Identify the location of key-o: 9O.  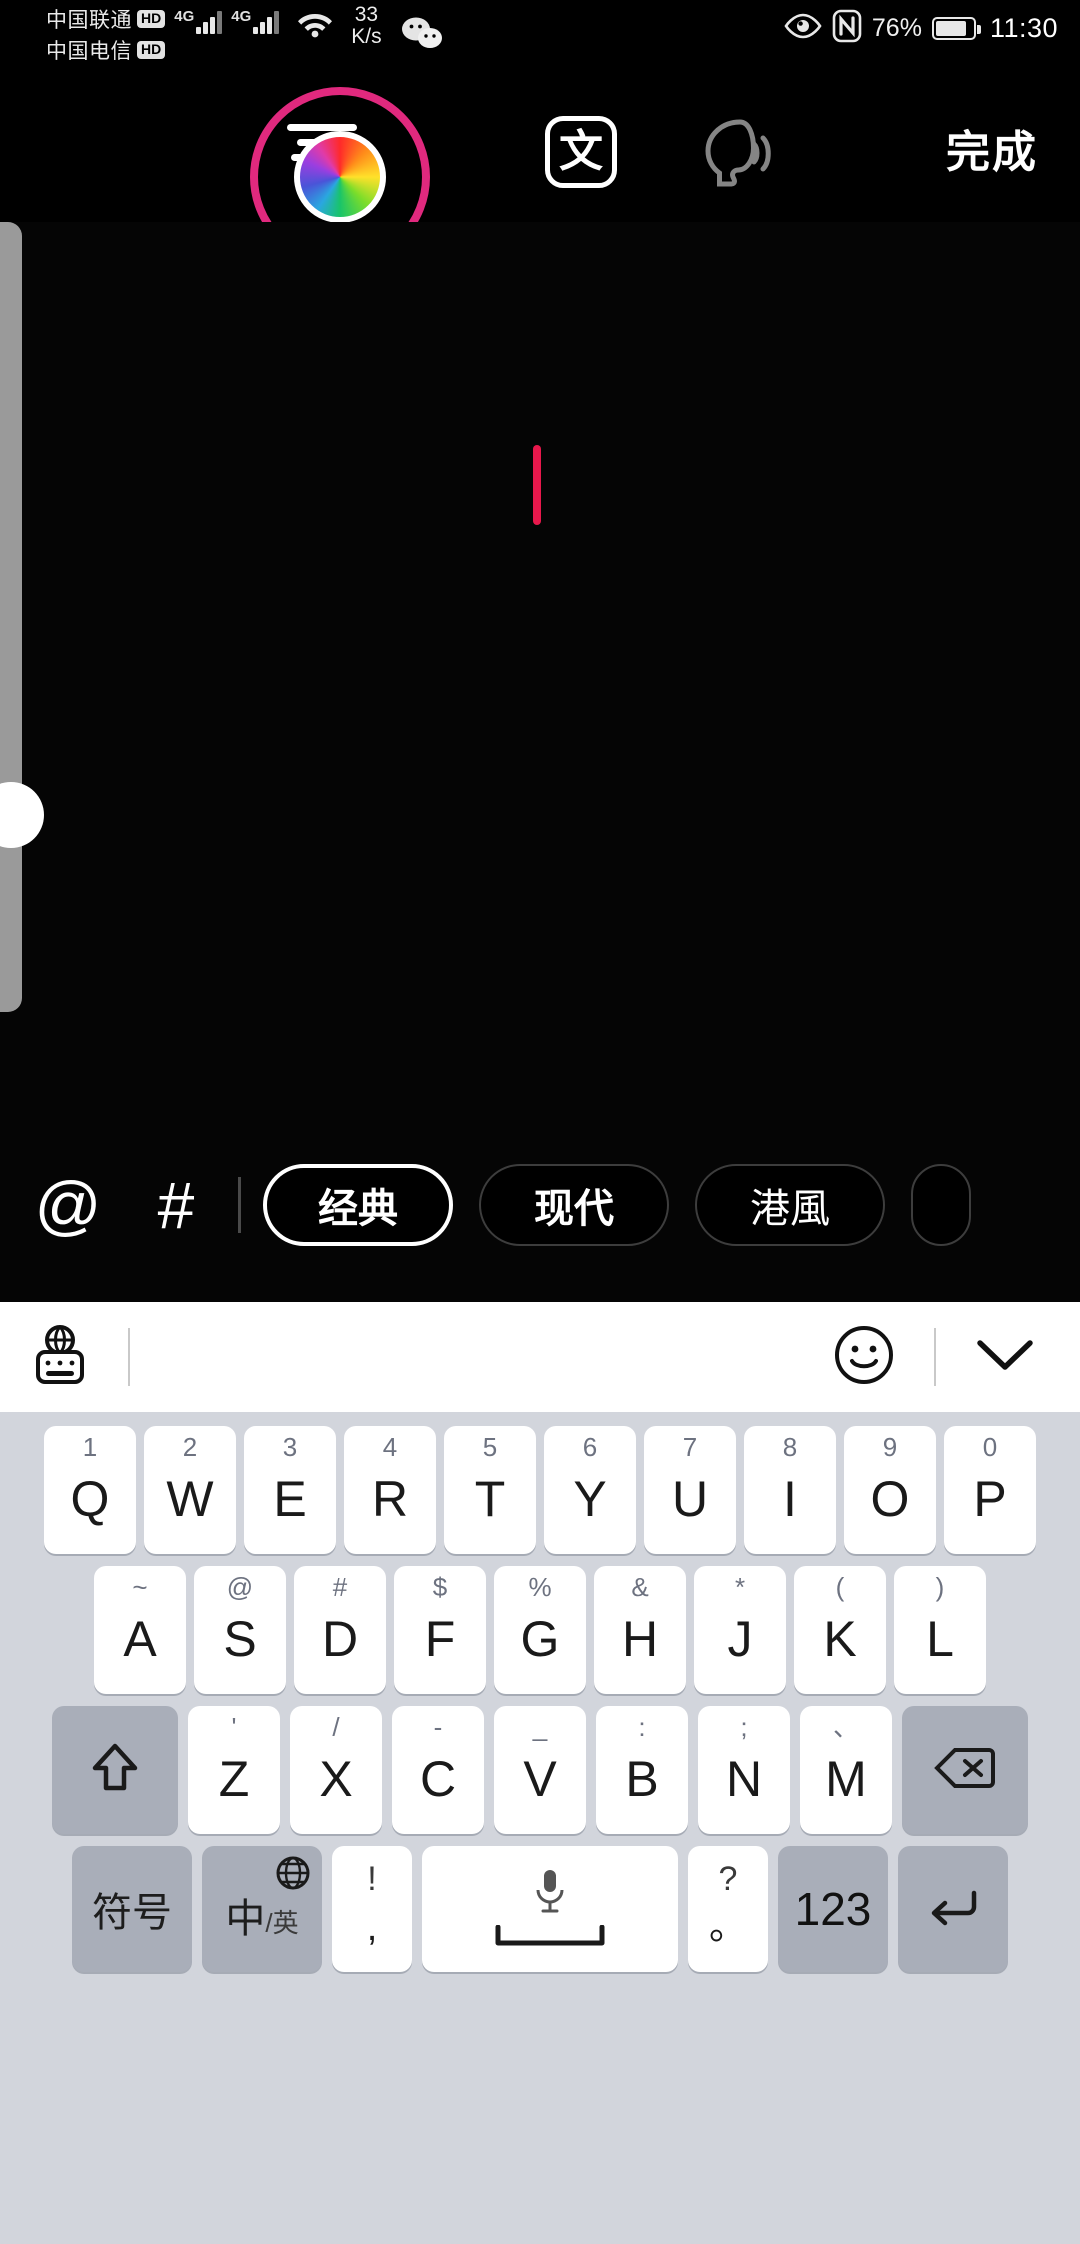
(890, 1490).